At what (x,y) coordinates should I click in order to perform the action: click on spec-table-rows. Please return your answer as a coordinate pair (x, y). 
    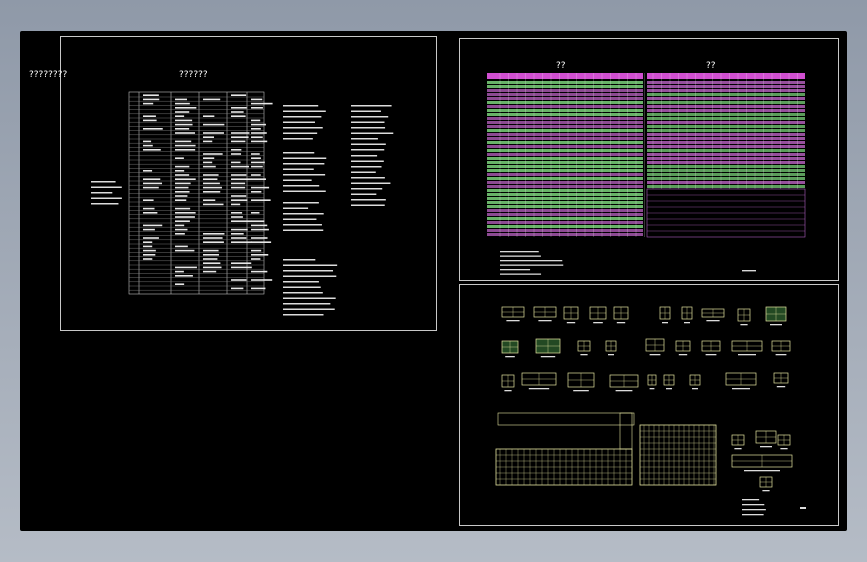
    Looking at the image, I should click on (201, 192).